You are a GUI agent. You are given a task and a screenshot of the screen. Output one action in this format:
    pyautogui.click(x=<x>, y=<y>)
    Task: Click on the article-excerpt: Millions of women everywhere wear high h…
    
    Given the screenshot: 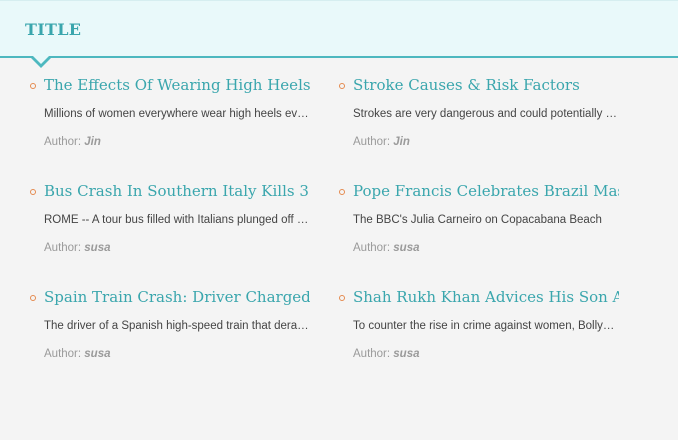 What is the action you would take?
    pyautogui.click(x=177, y=114)
    